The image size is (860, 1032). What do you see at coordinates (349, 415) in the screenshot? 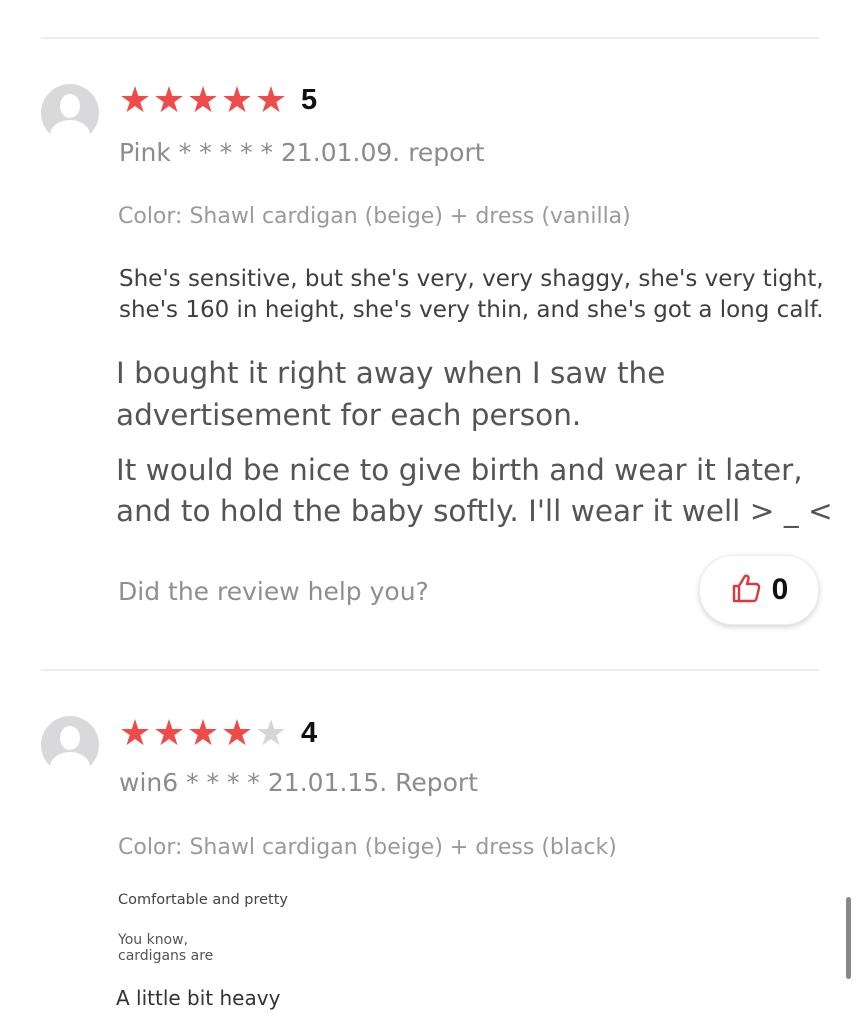
I see `review-text-line: advertisement for each person.` at bounding box center [349, 415].